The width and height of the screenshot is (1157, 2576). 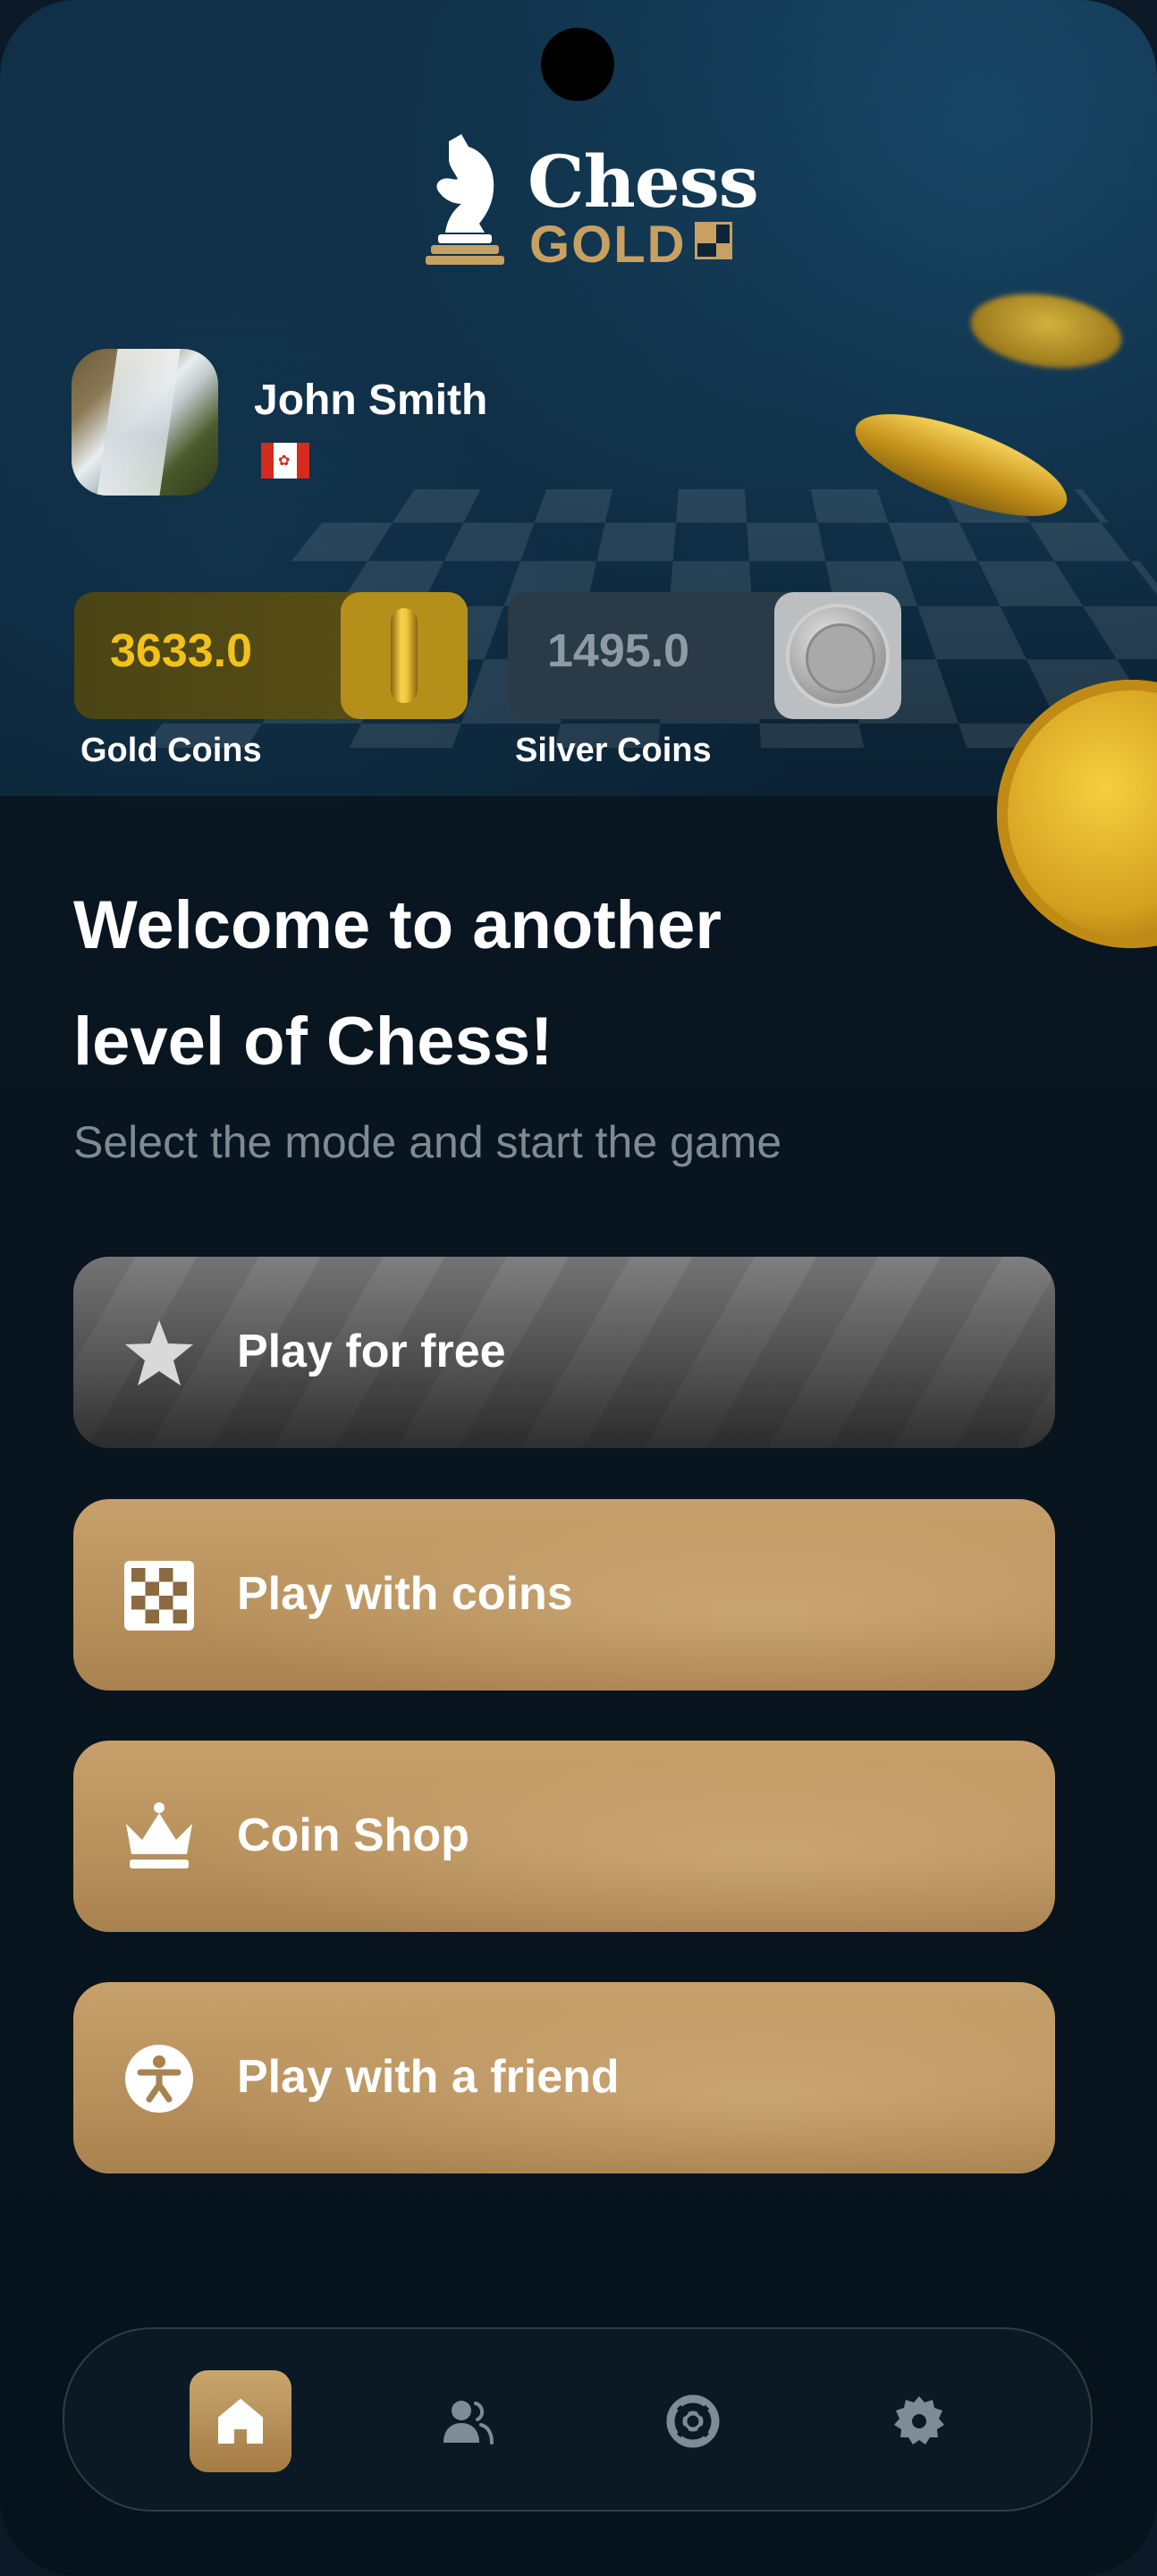 What do you see at coordinates (371, 400) in the screenshot?
I see `user-name: John Smith` at bounding box center [371, 400].